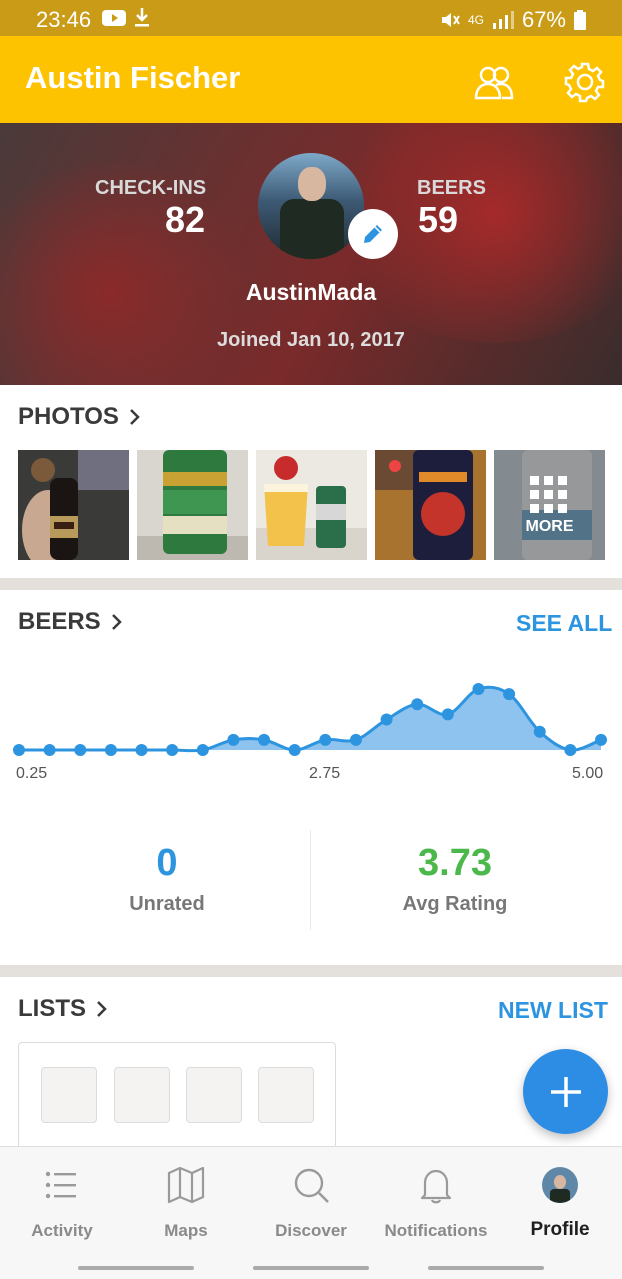 This screenshot has height=1279, width=622. What do you see at coordinates (560, 1229) in the screenshot?
I see `nav-label: Profile` at bounding box center [560, 1229].